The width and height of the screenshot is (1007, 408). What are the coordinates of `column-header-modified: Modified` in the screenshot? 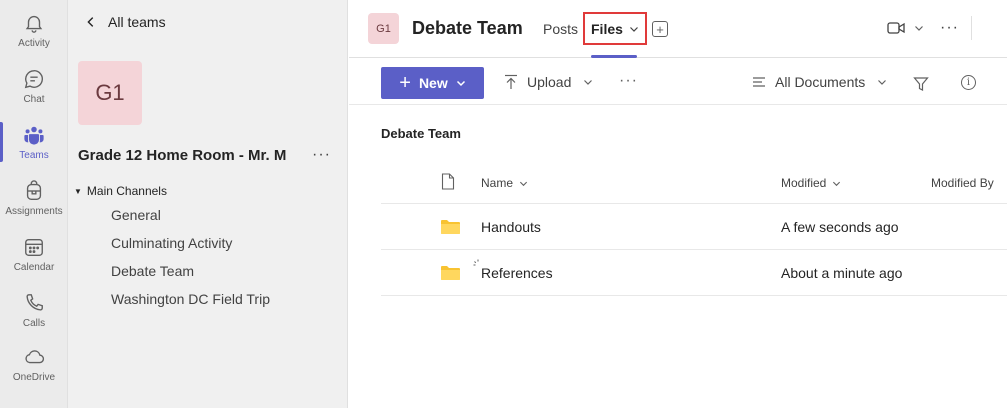 It's located at (811, 183).